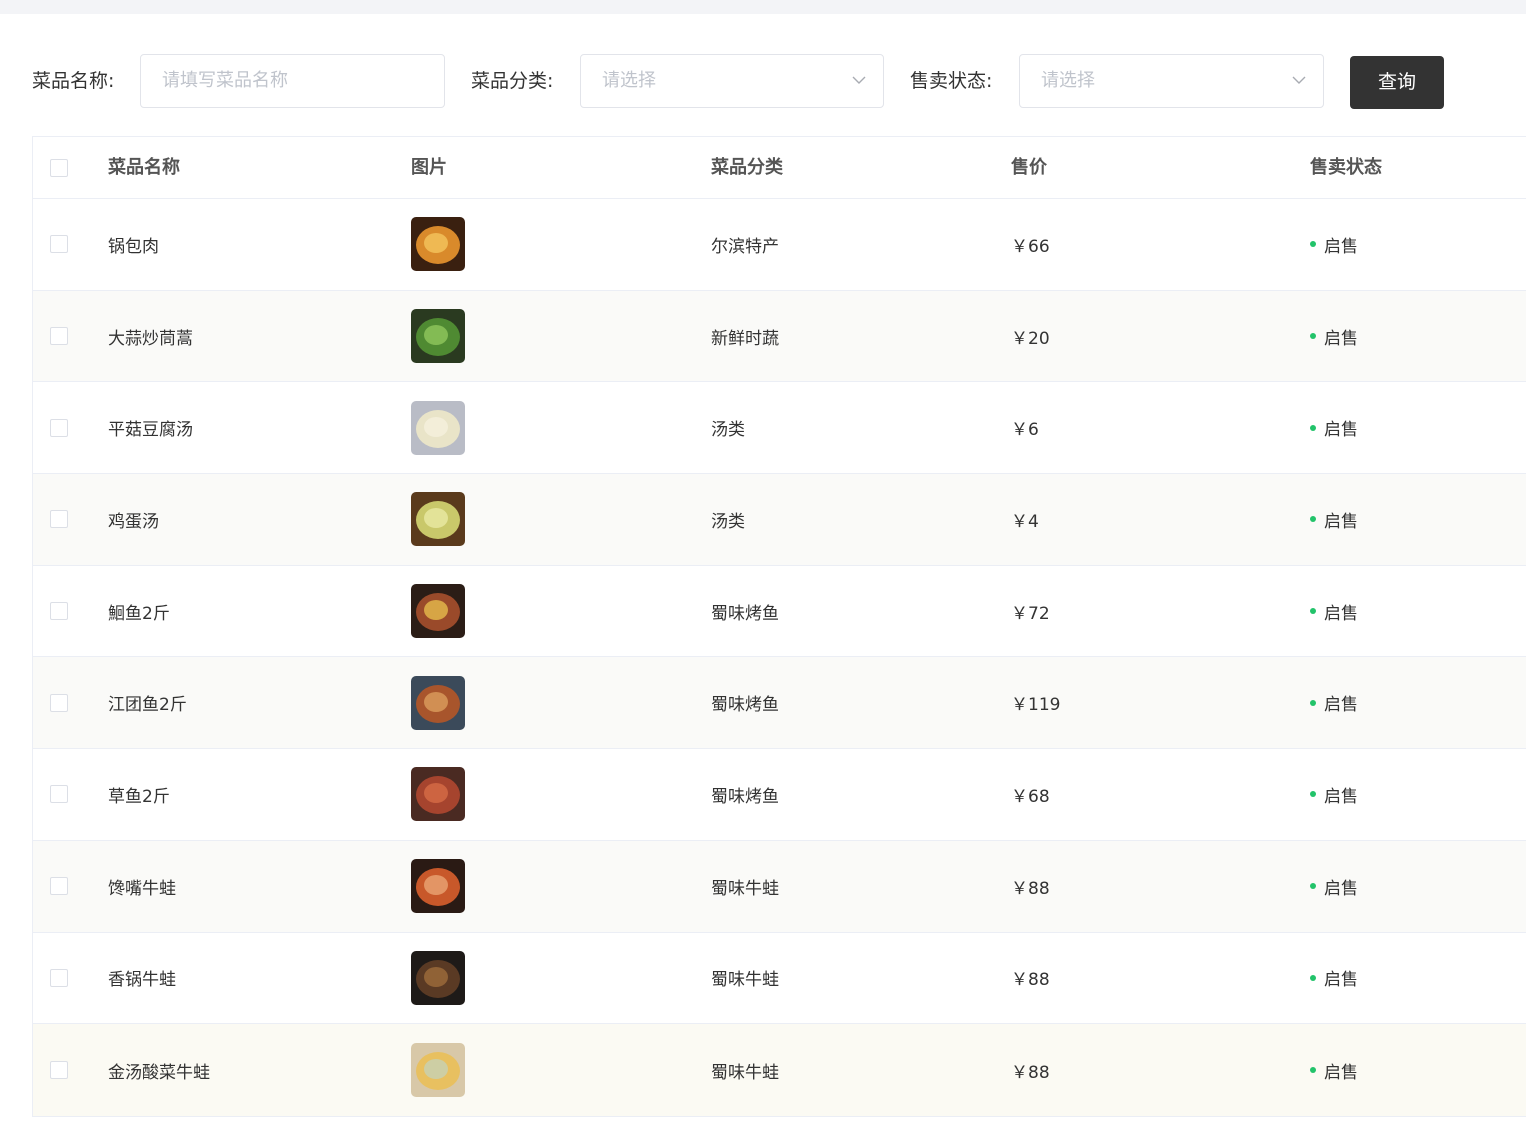 This screenshot has height=1126, width=1526. I want to click on dish-name: 馋嘴牛蛙, so click(142, 888).